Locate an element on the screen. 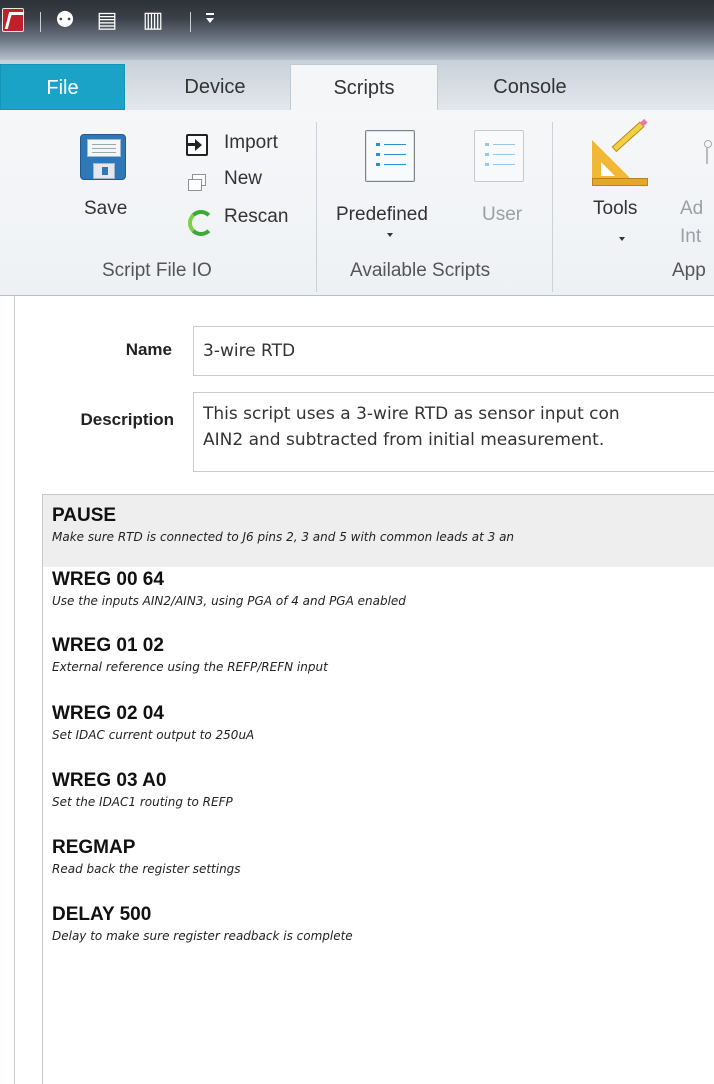 The image size is (714, 1084). document-icon: ▤ is located at coordinates (107, 21).